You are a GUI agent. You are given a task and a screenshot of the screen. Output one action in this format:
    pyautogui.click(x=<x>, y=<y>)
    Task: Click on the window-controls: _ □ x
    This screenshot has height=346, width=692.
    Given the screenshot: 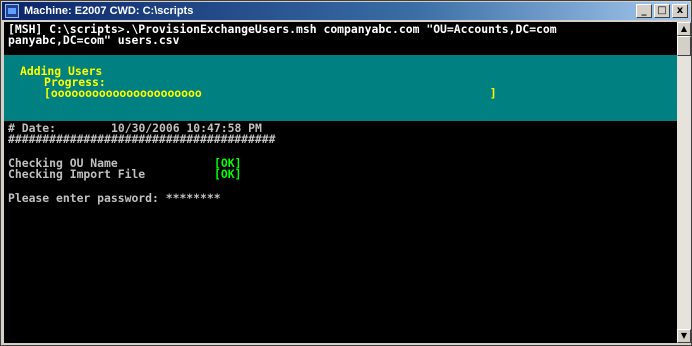 What is the action you would take?
    pyautogui.click(x=662, y=11)
    